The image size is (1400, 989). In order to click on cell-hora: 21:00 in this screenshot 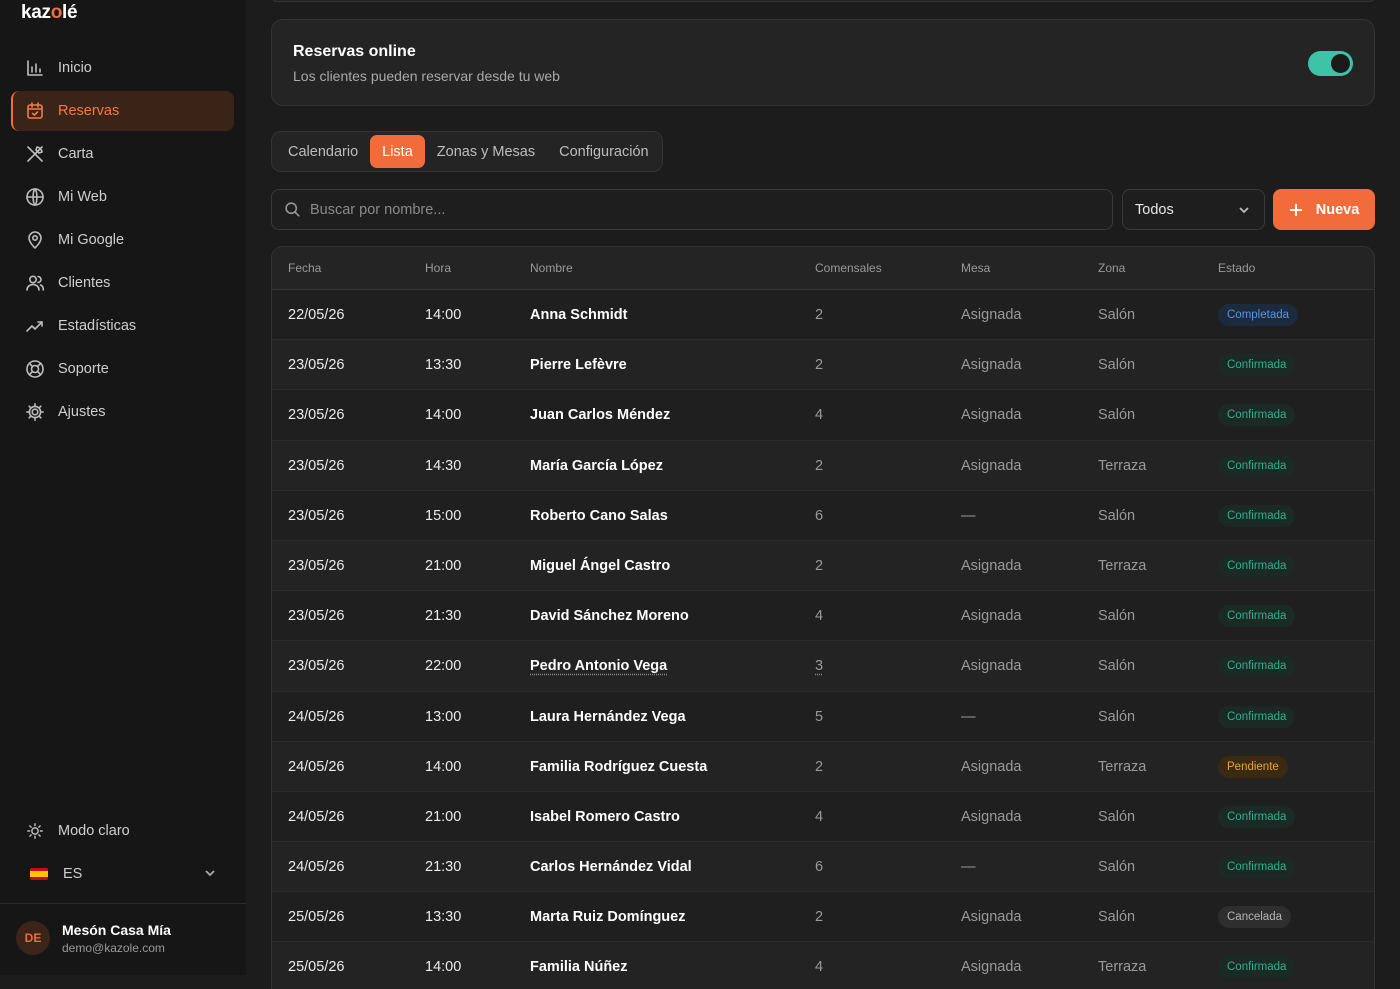, I will do `click(443, 816)`.